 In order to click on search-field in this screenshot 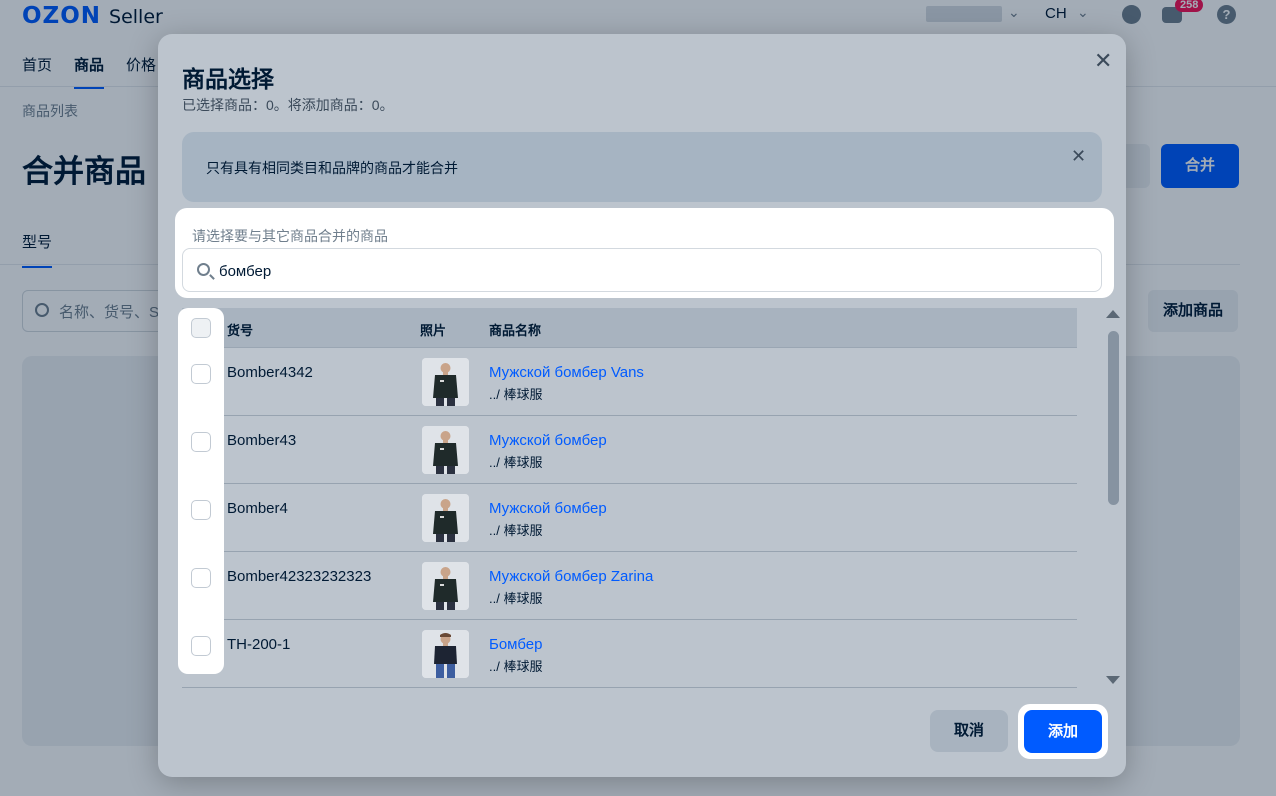, I will do `click(642, 270)`.